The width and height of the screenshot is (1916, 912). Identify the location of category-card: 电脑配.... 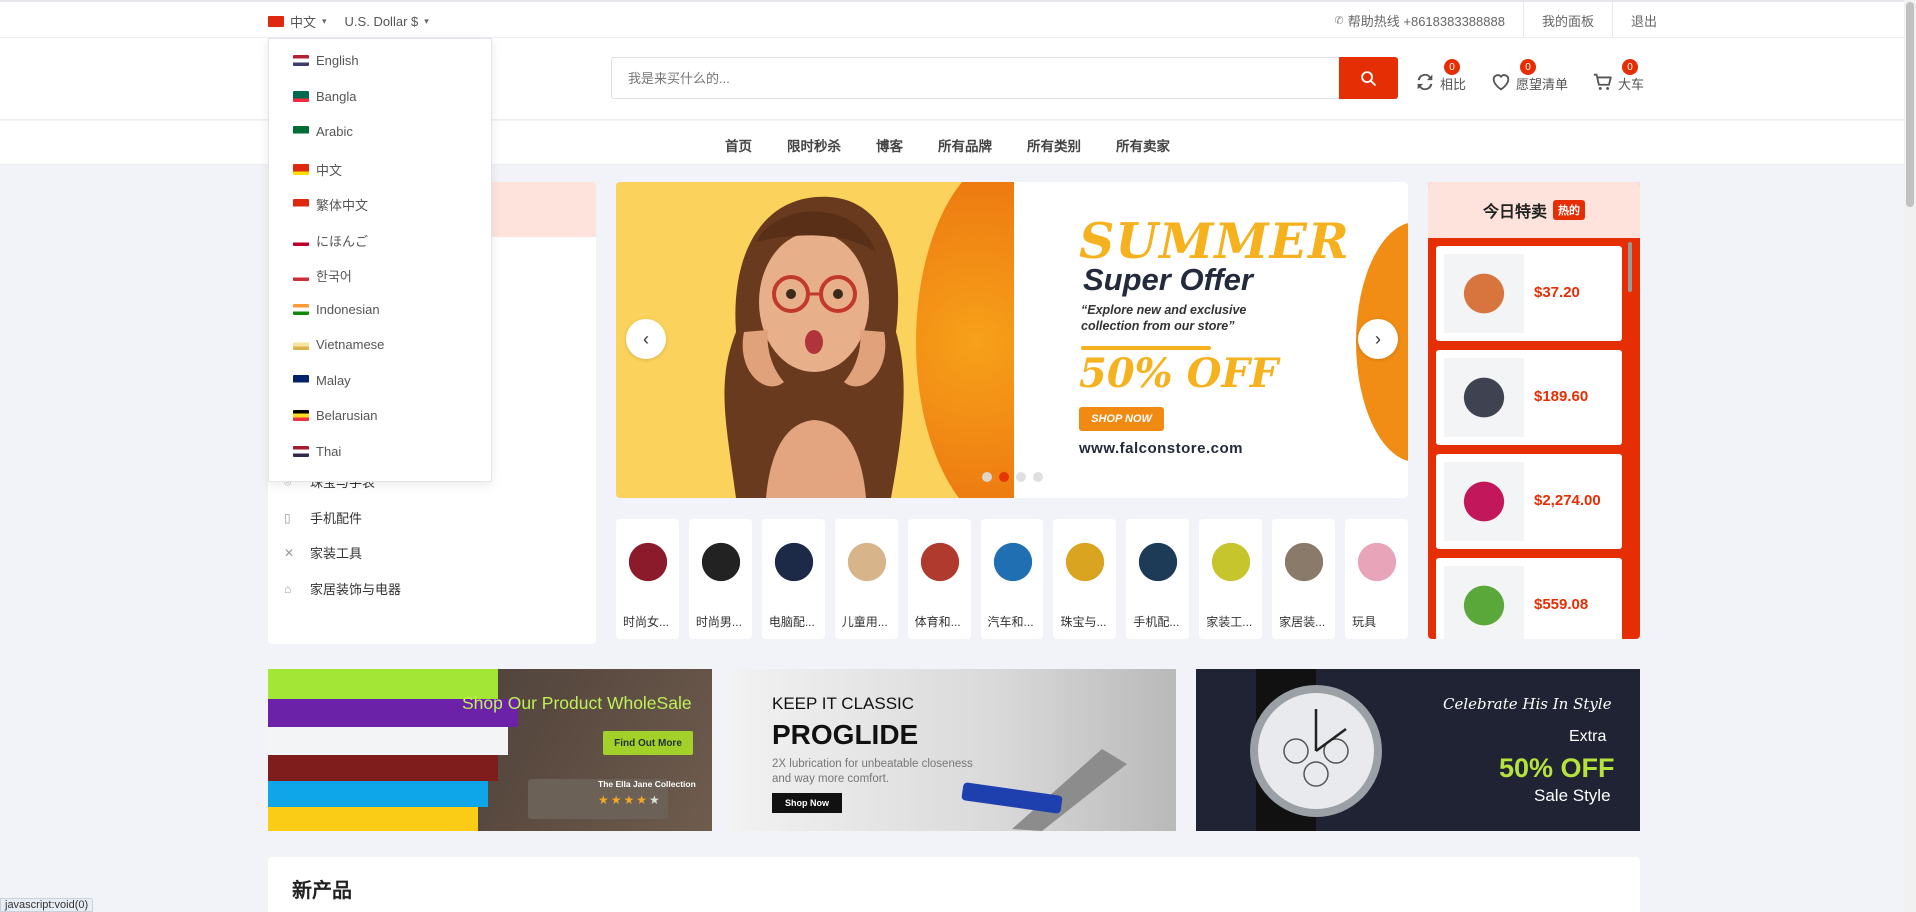
(793, 579).